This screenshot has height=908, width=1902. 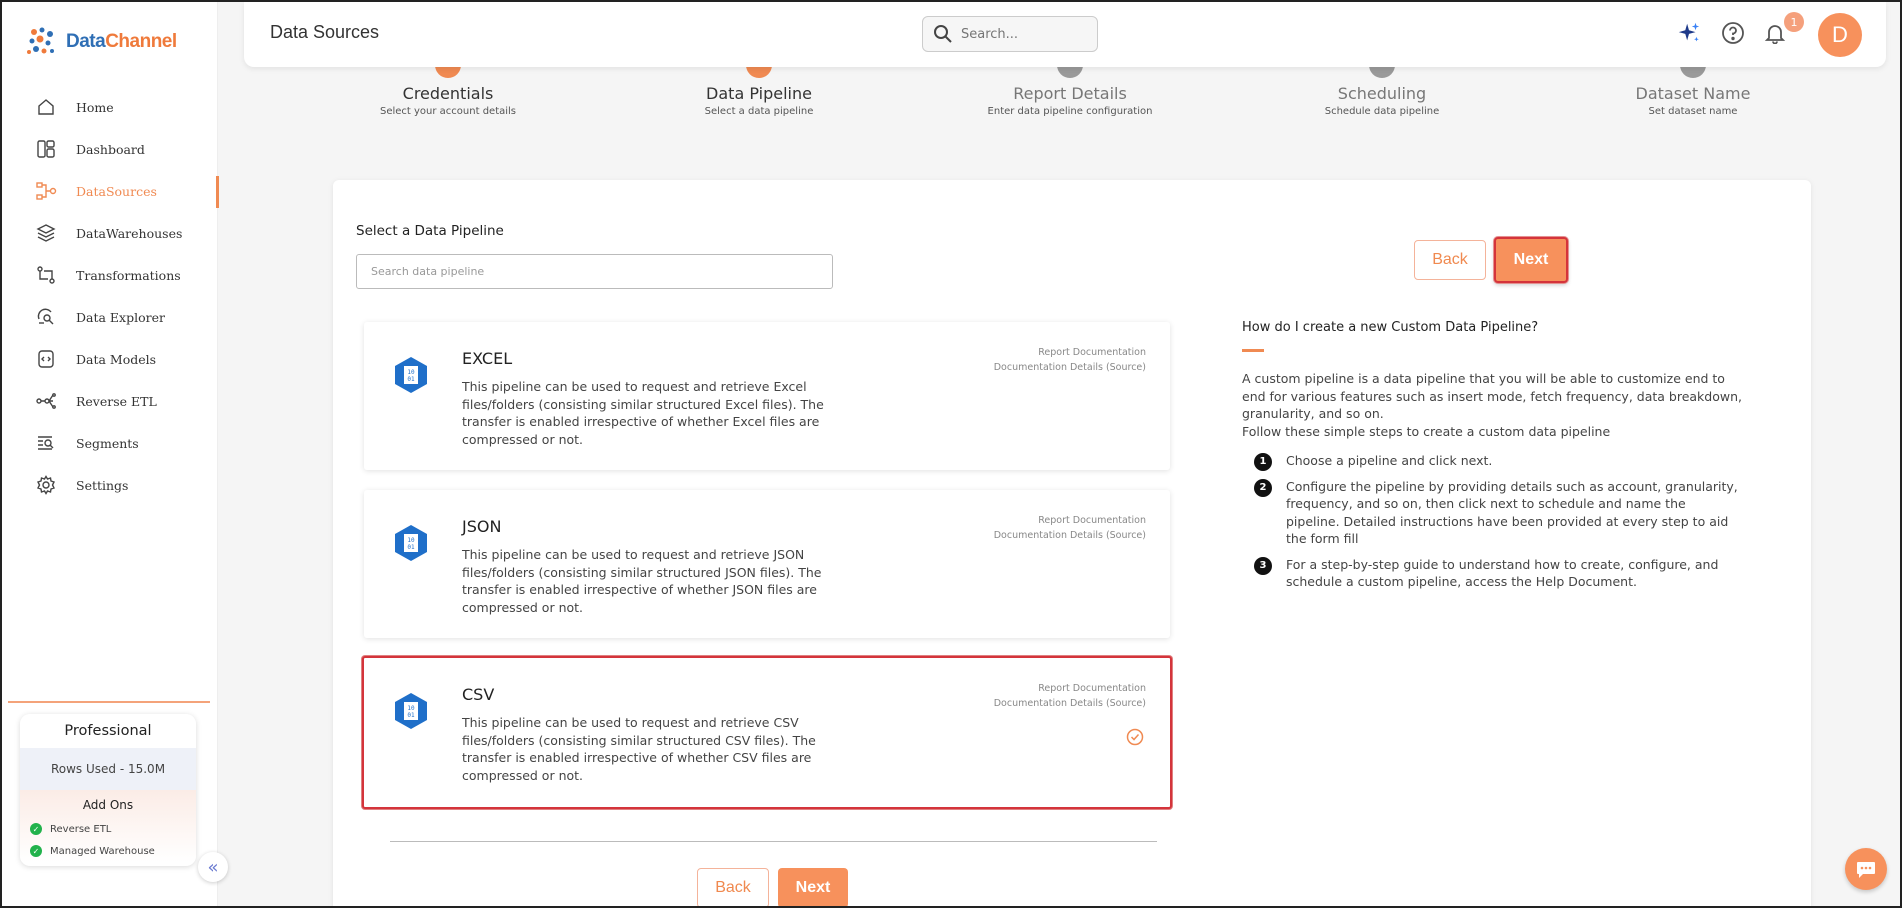 What do you see at coordinates (325, 32) in the screenshot?
I see `page-title: Data Sources` at bounding box center [325, 32].